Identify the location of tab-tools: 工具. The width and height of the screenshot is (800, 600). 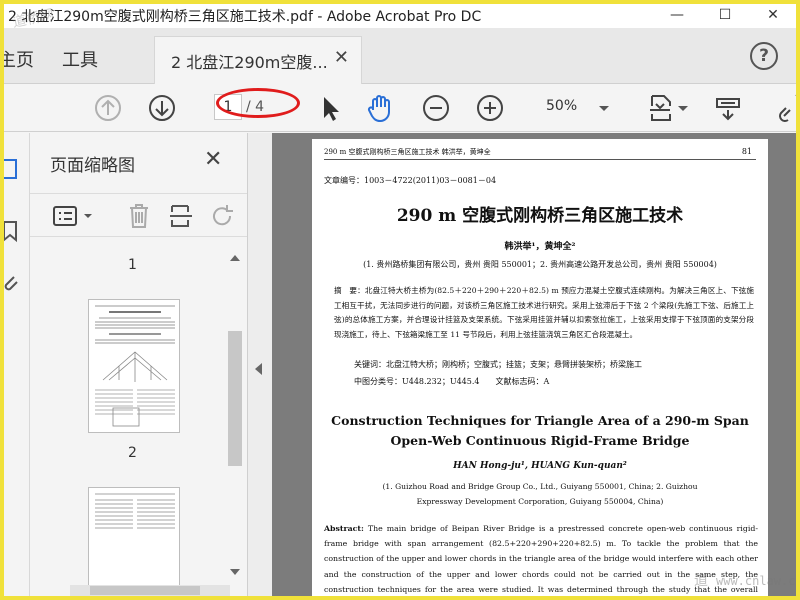
(80, 59).